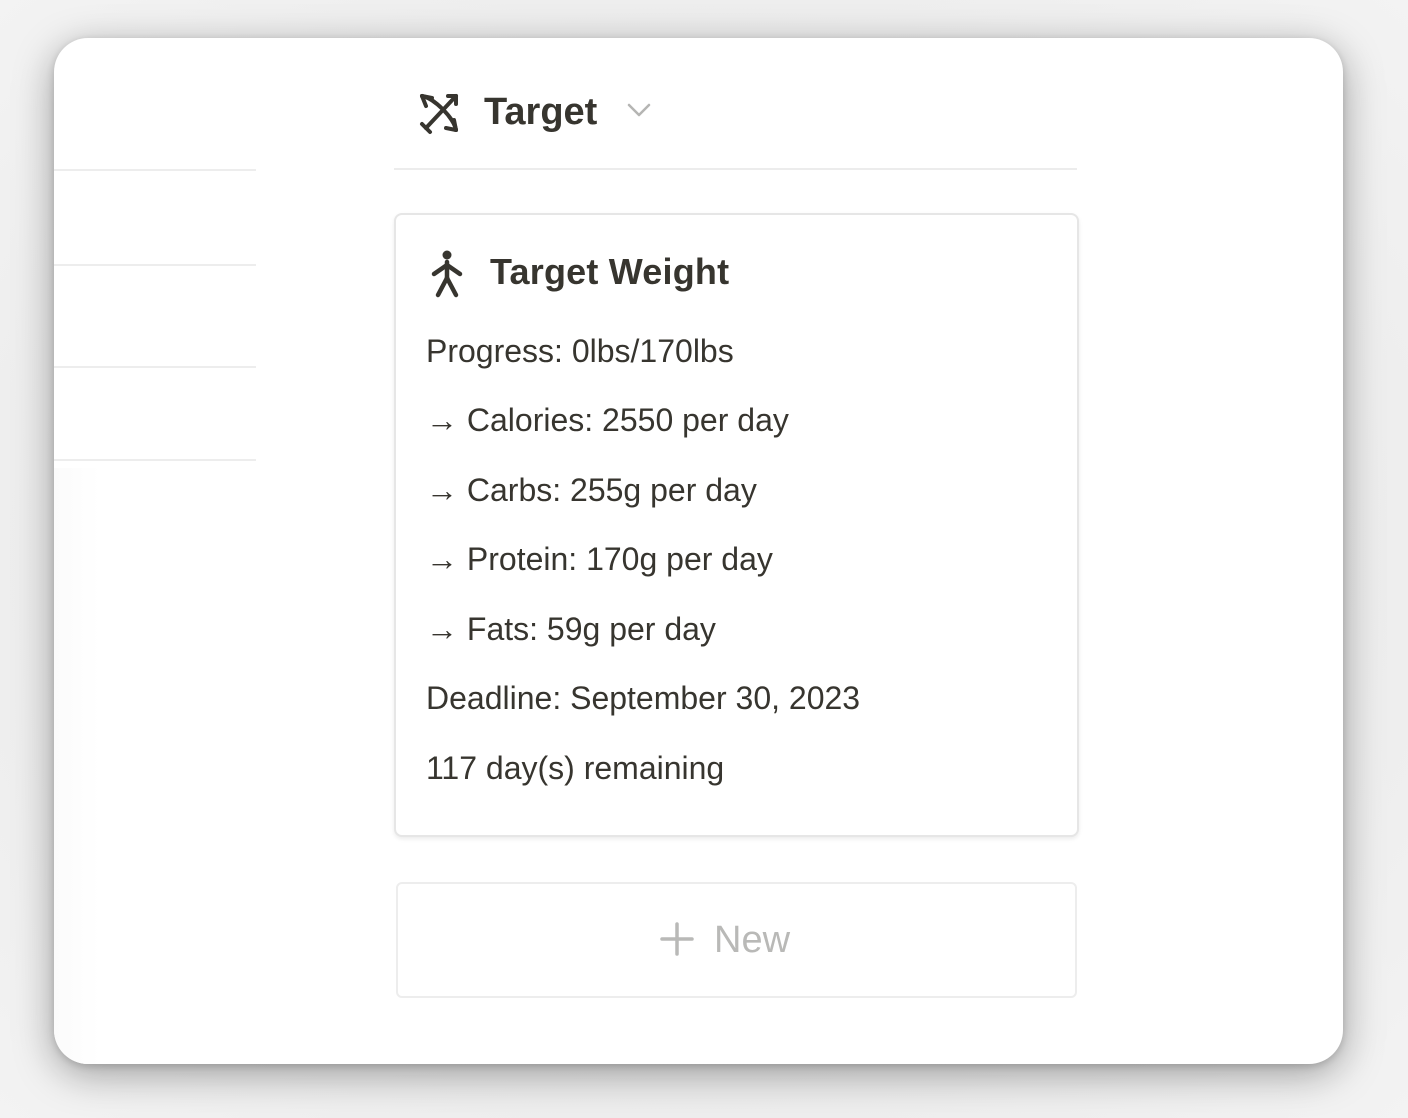 The height and width of the screenshot is (1118, 1408). Describe the element at coordinates (575, 768) in the screenshot. I see `days-remaining-property: 117 day(s) remaining` at that location.